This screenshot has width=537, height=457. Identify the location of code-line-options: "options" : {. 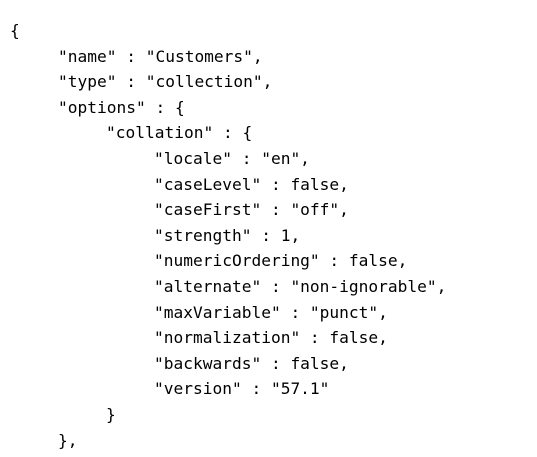
(121, 107).